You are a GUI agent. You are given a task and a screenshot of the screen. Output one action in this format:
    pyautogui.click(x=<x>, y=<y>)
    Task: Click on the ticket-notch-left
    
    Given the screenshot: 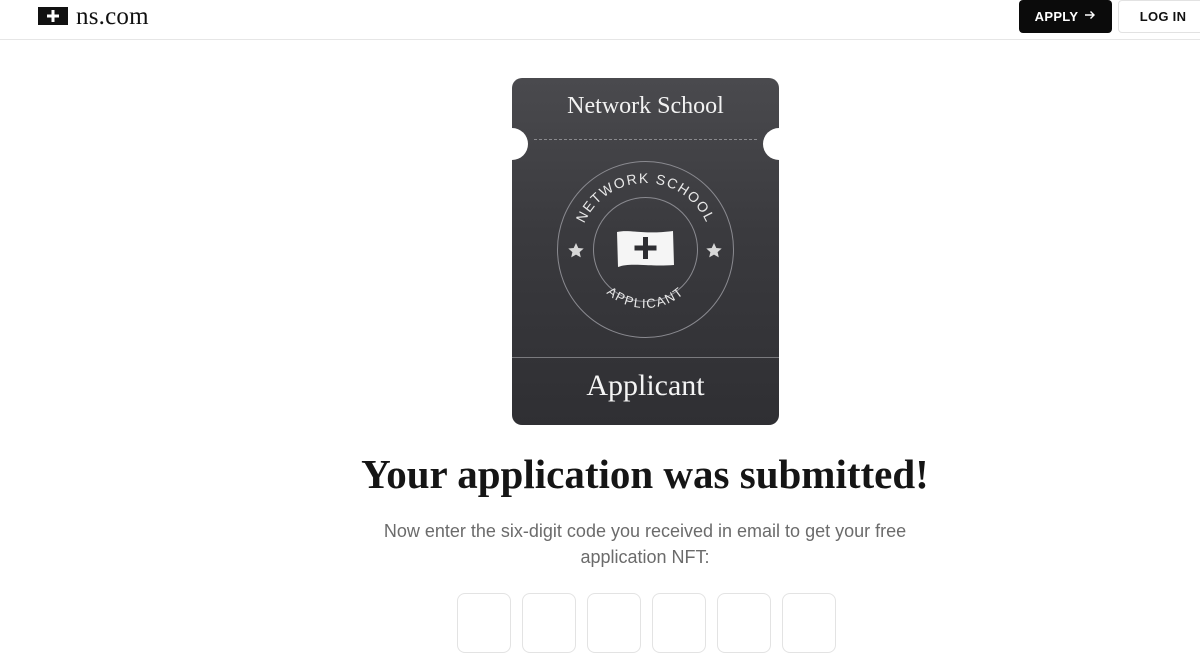 What is the action you would take?
    pyautogui.click(x=520, y=144)
    